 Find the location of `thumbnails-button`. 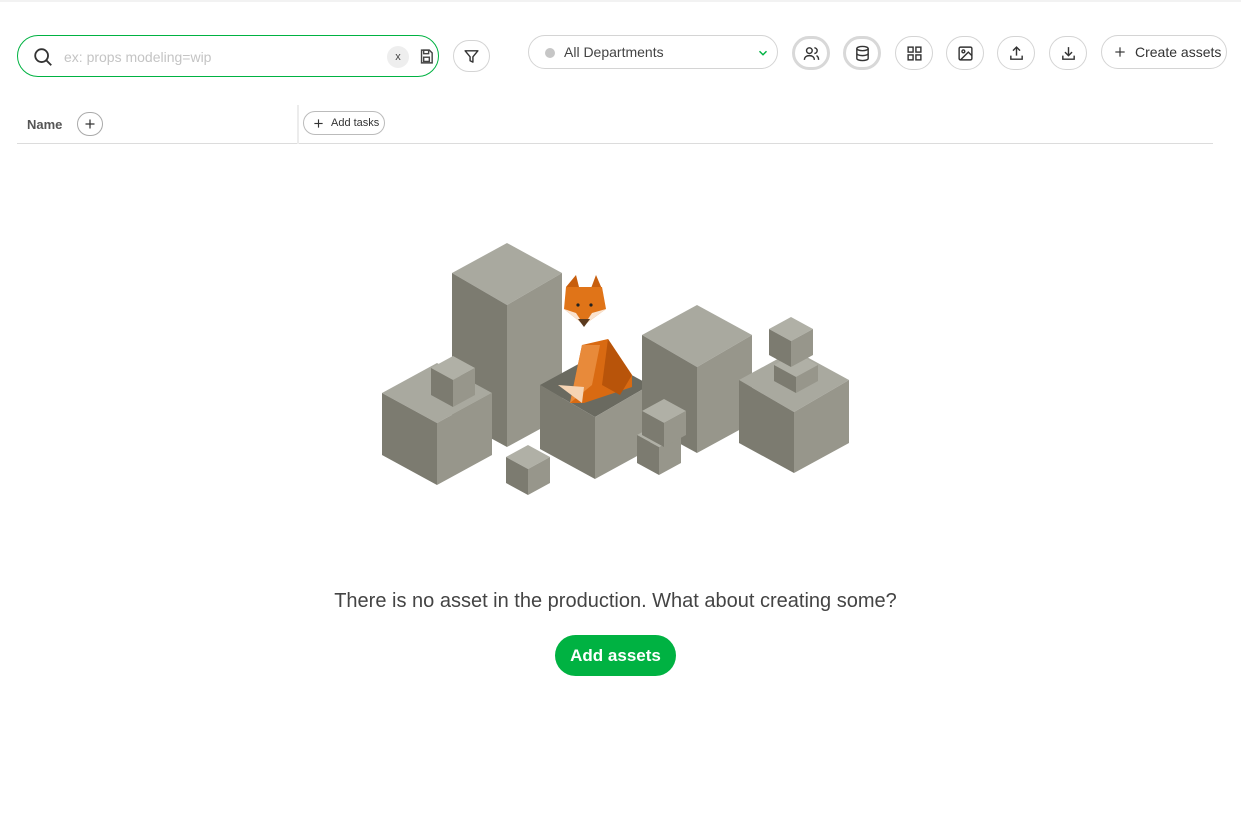

thumbnails-button is located at coordinates (965, 53).